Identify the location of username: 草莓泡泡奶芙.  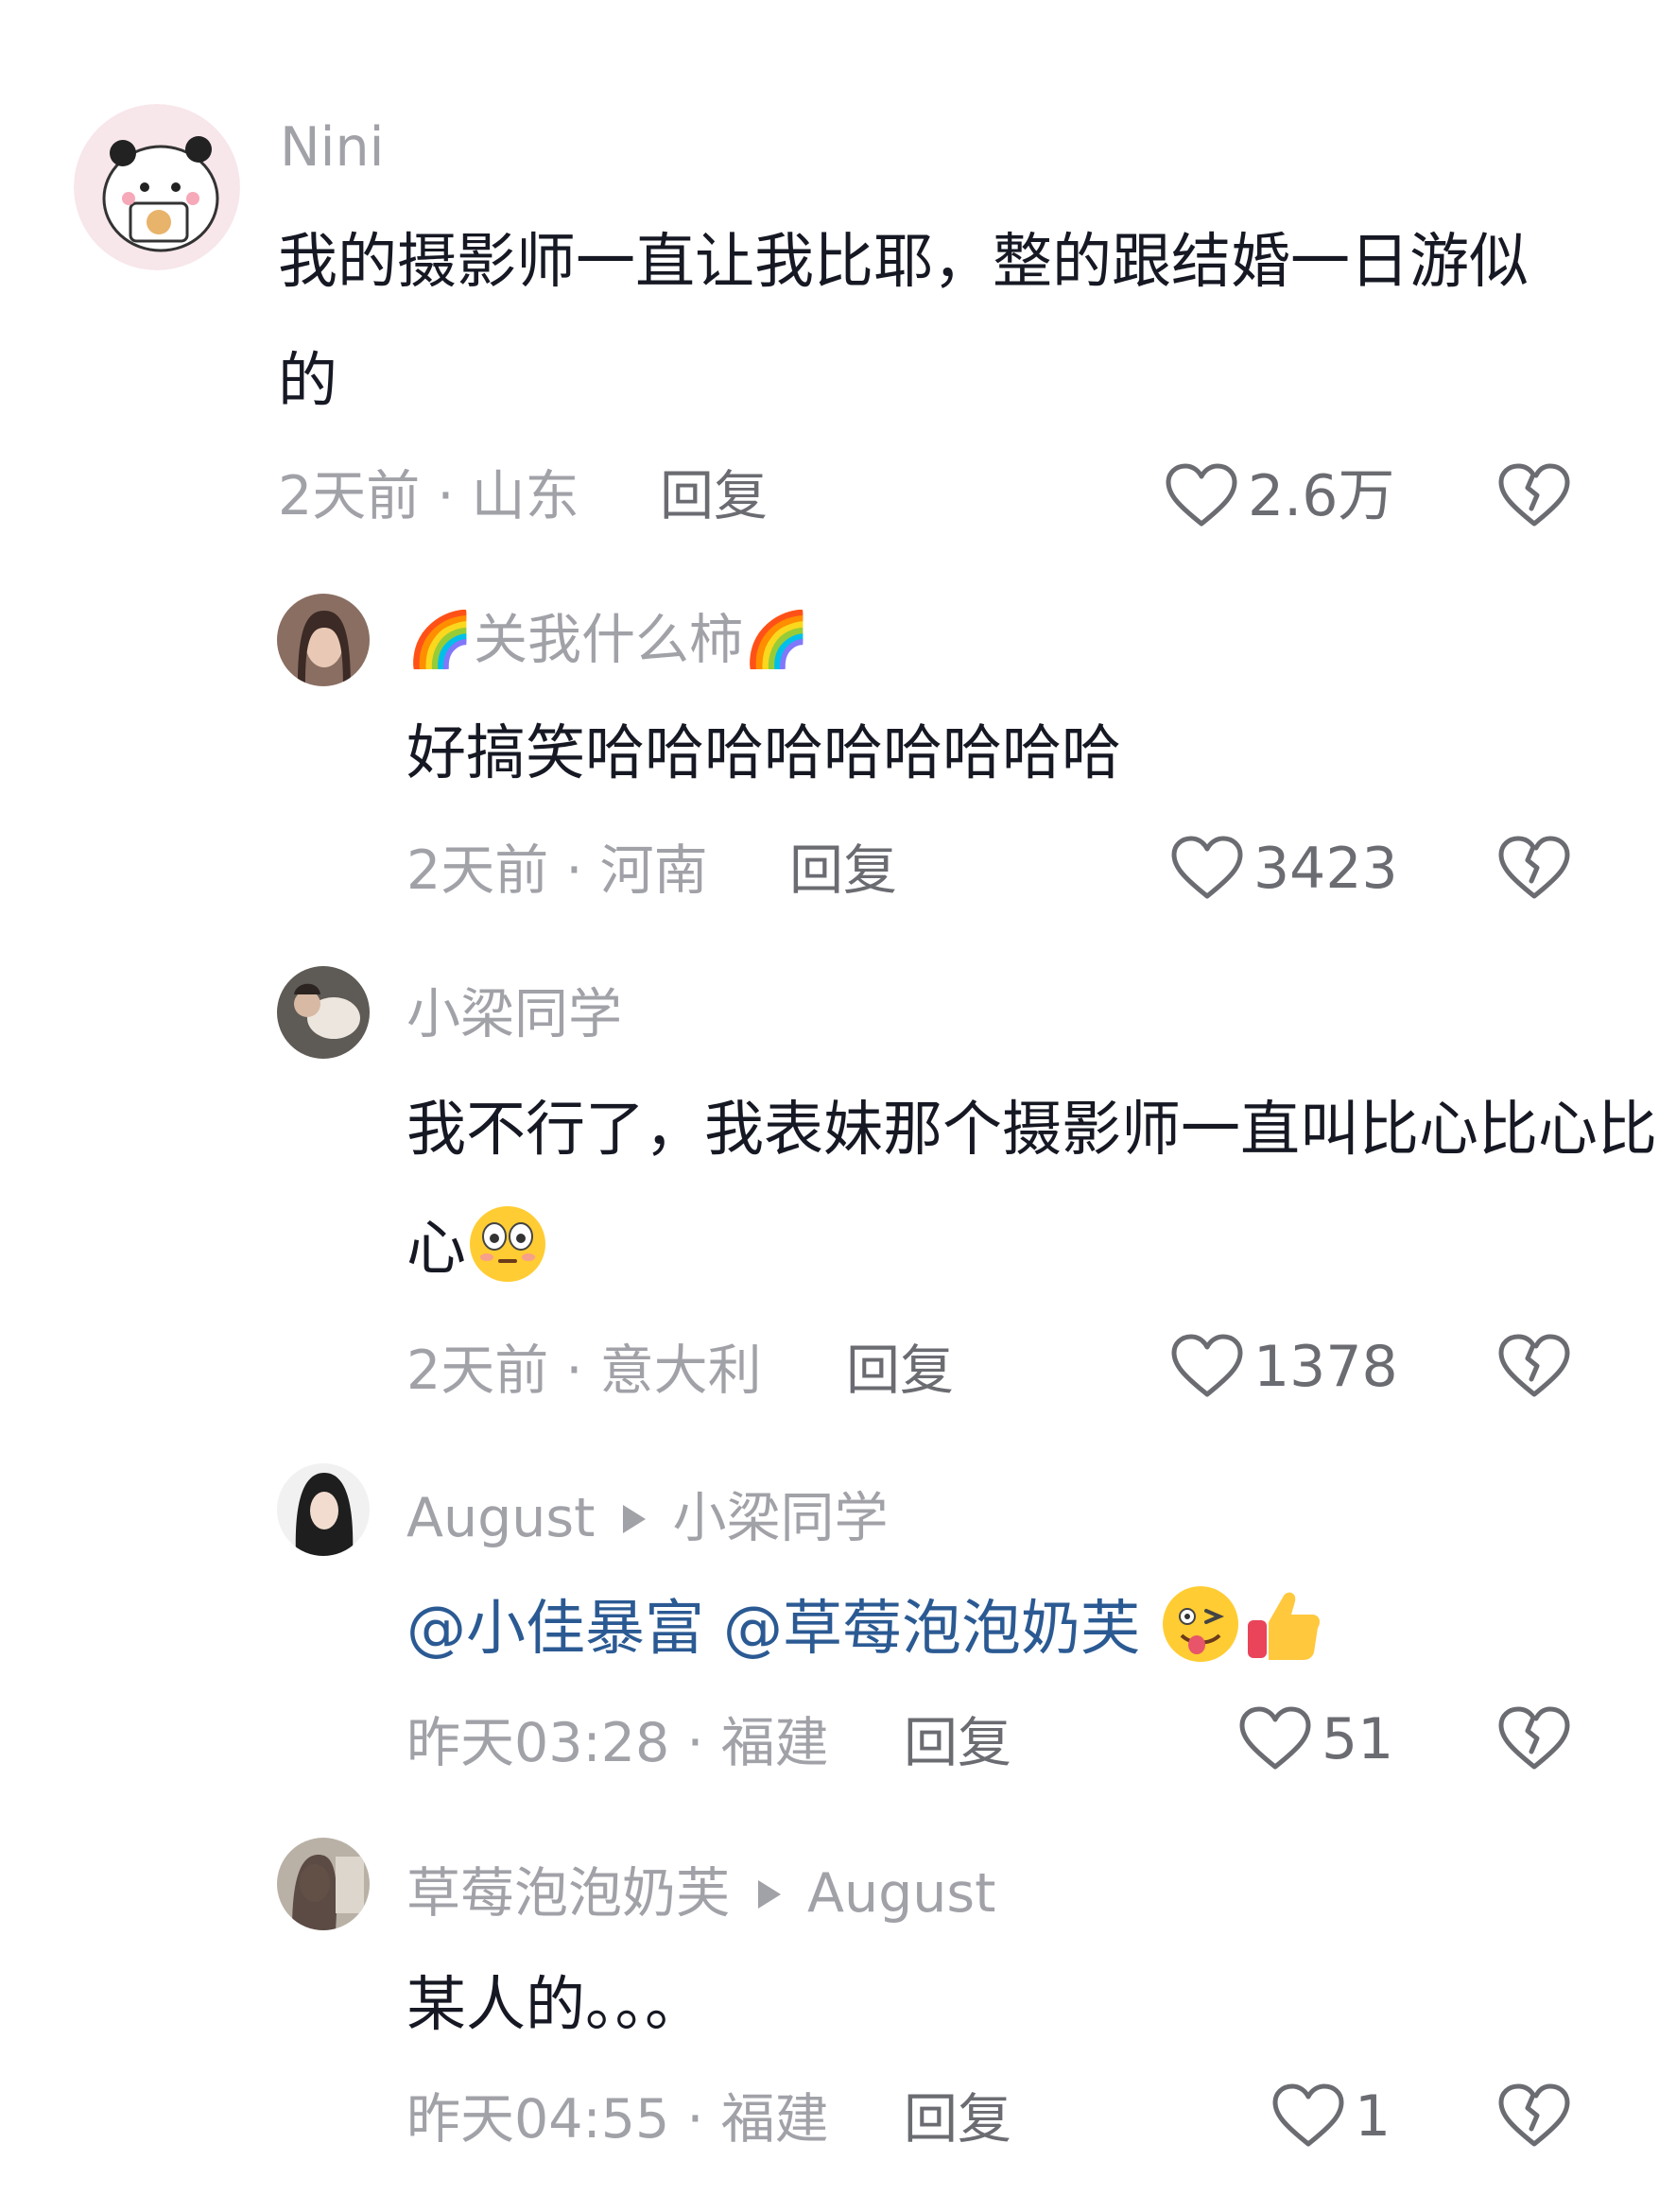
(568, 1894).